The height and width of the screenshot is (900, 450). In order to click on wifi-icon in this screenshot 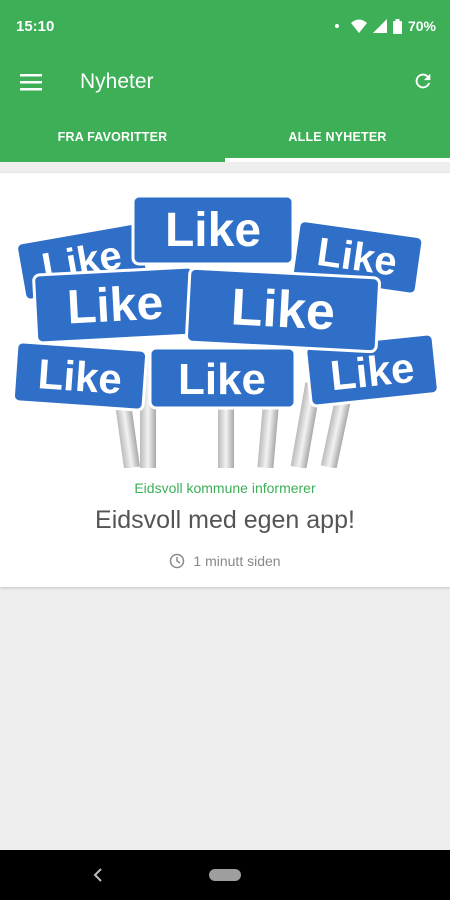, I will do `click(358, 26)`.